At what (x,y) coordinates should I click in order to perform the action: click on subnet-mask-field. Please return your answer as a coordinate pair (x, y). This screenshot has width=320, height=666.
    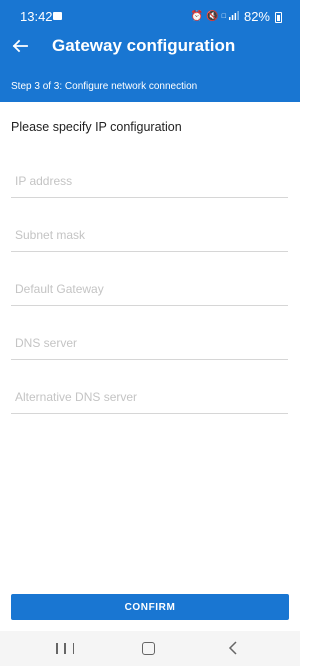
    Looking at the image, I should click on (149, 227).